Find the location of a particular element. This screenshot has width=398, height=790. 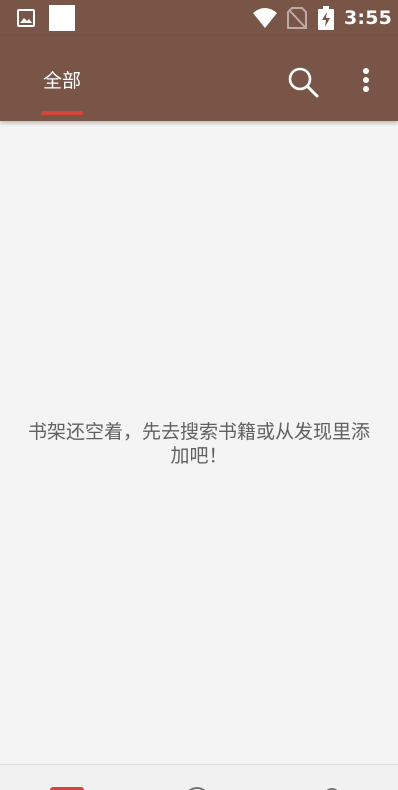

nav-profile is located at coordinates (333, 787).